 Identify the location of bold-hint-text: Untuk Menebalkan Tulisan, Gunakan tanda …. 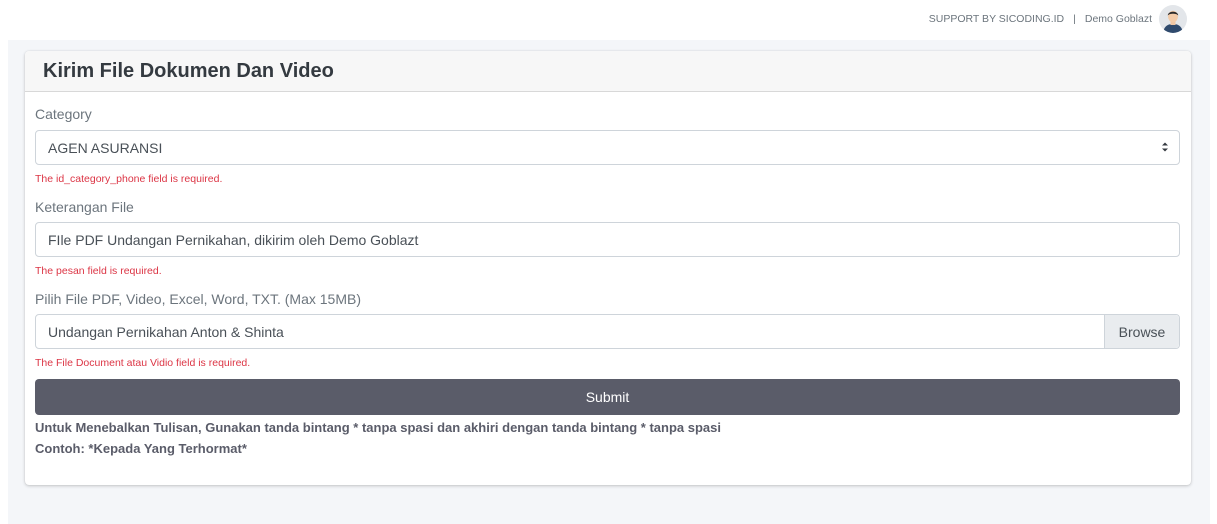
(378, 427).